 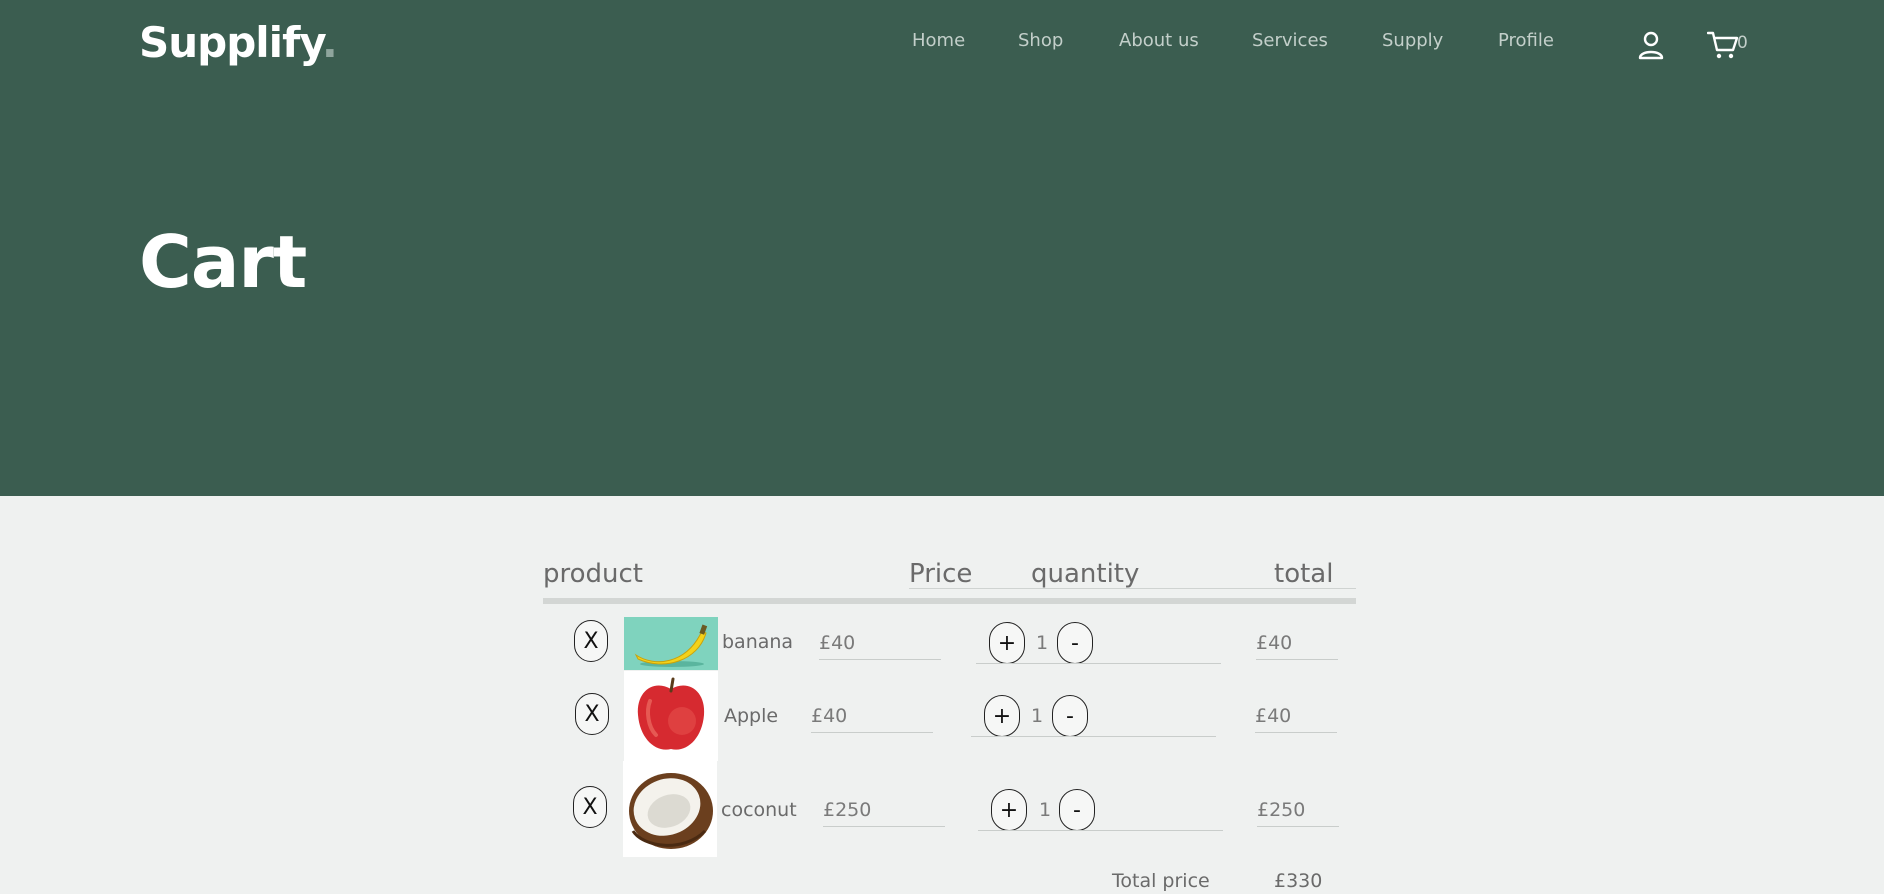 I want to click on column-header-total: total, so click(x=1304, y=574).